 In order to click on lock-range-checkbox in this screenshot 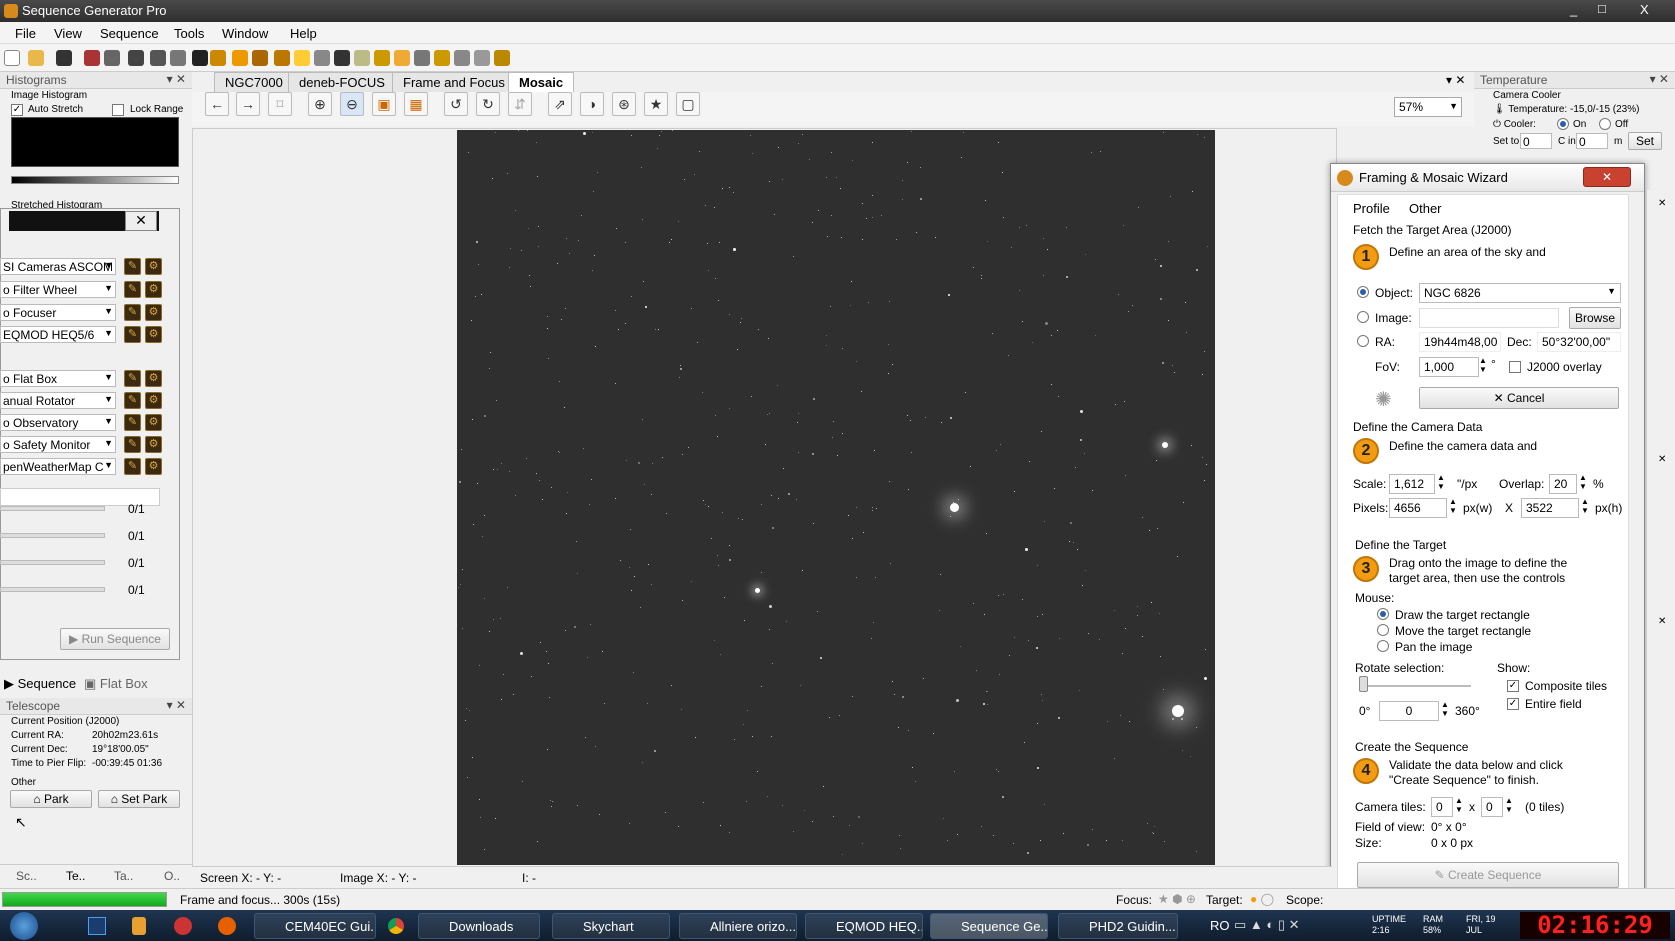, I will do `click(118, 110)`.